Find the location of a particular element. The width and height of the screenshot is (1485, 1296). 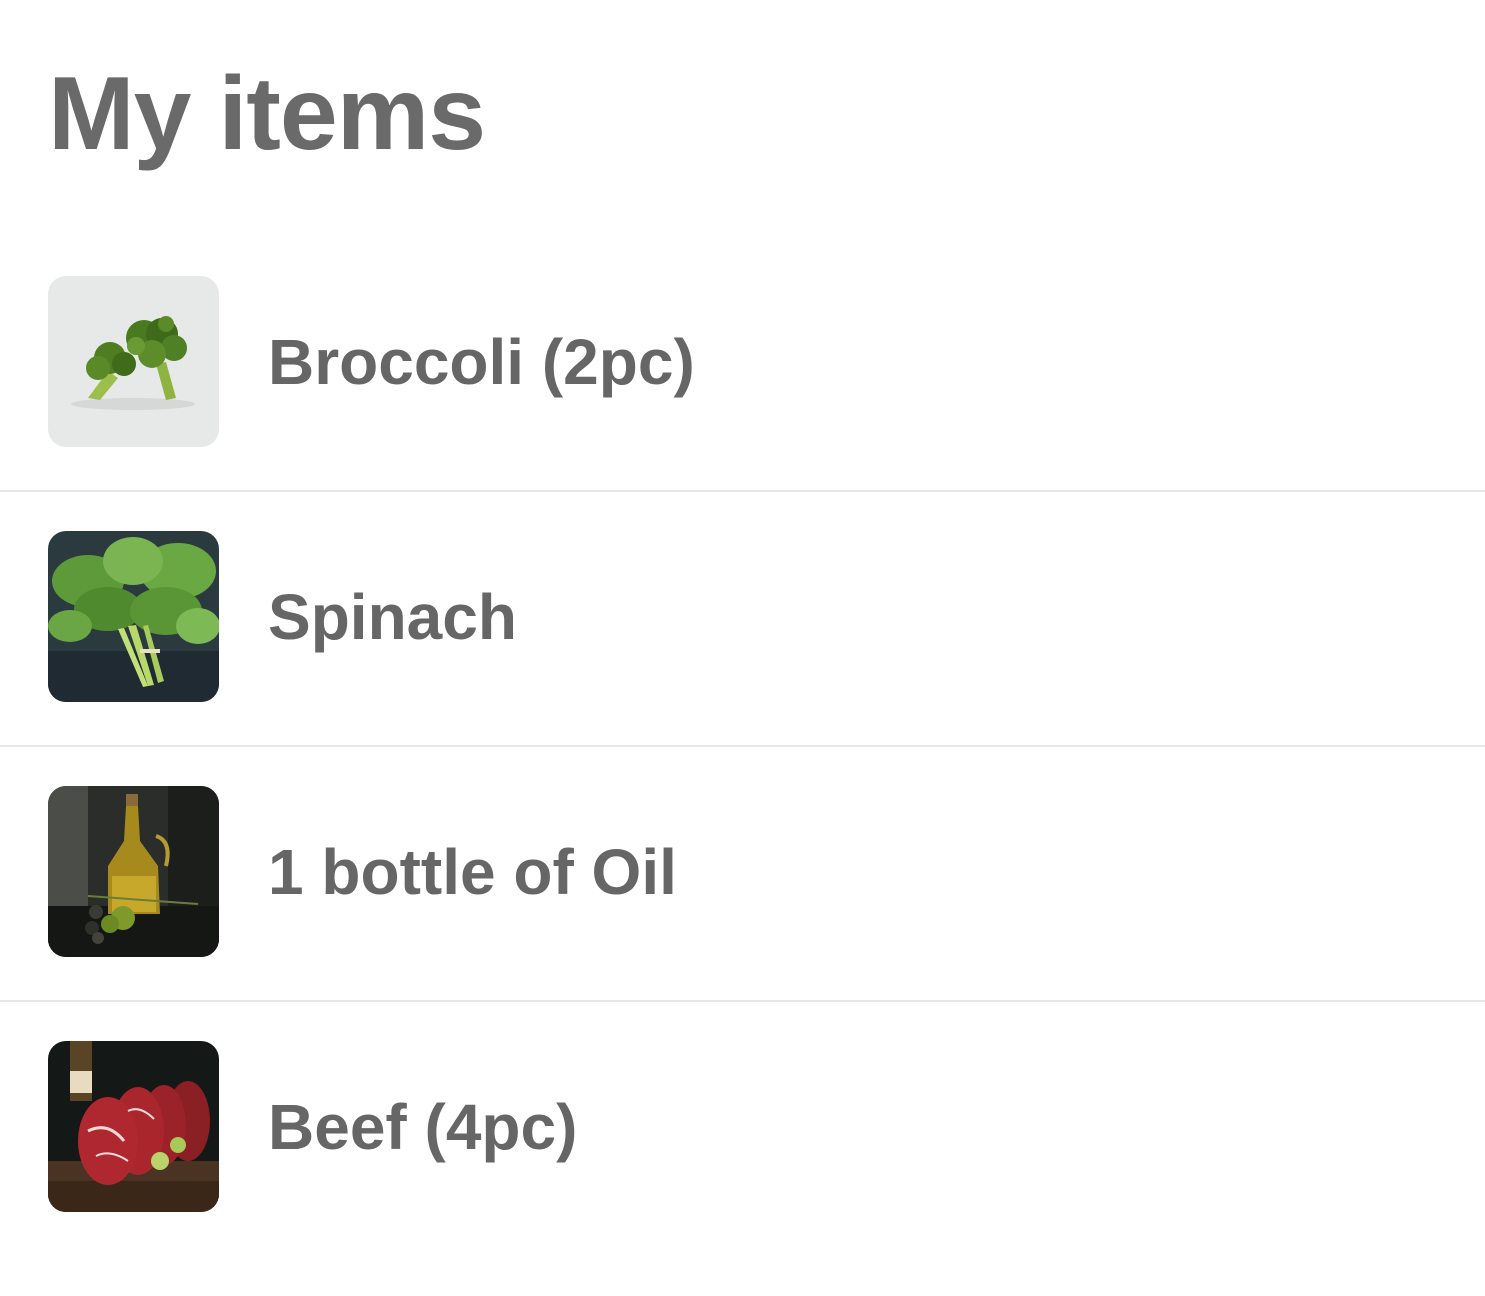

oil-bottle-image is located at coordinates (133, 871).